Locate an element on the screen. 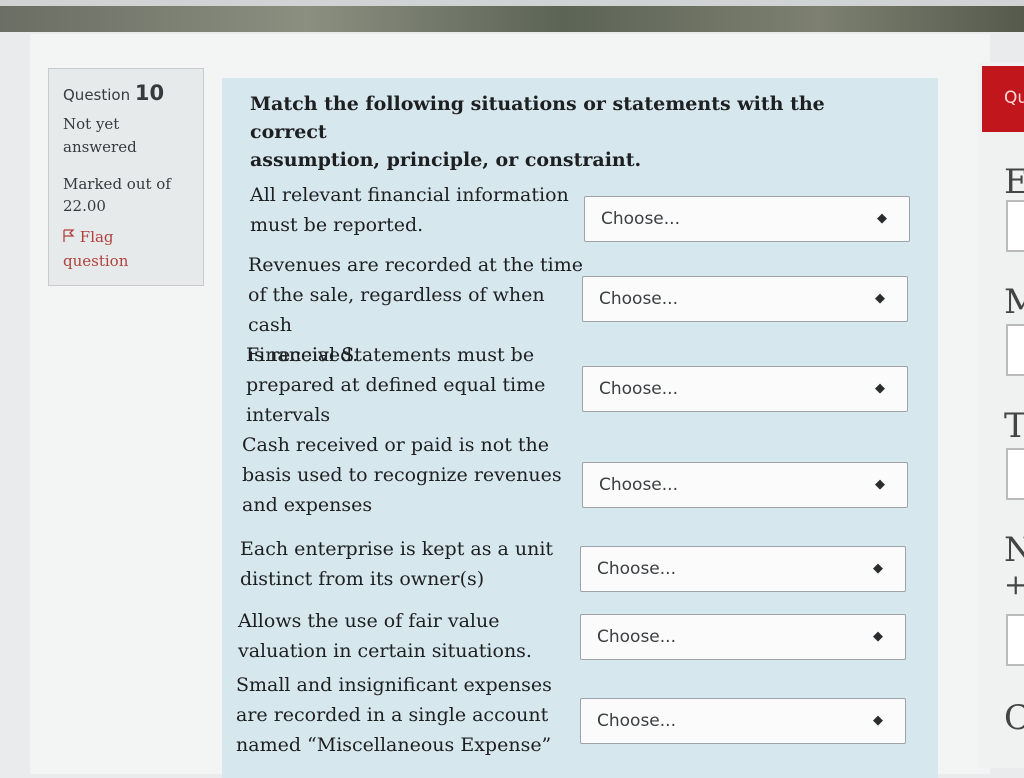 This screenshot has width=1024, height=778. question-state: Not yet answered is located at coordinates (133, 136).